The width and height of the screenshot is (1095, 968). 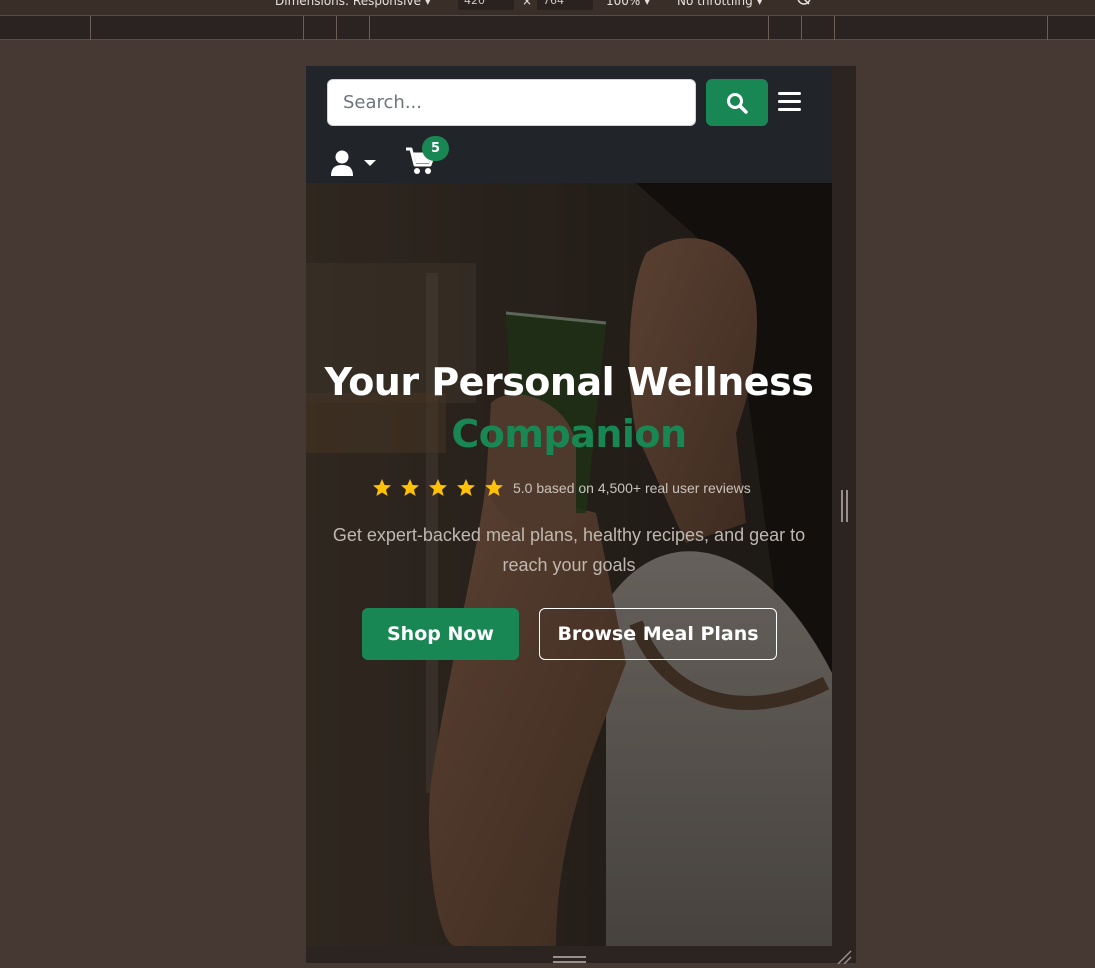 I want to click on search-icon, so click(x=737, y=103).